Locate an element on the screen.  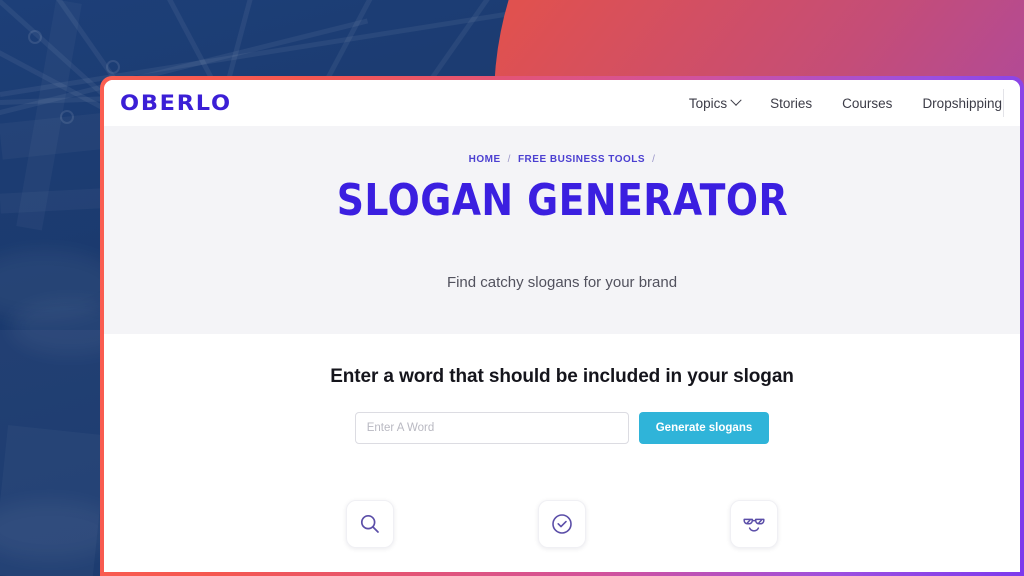
feature-icon-row is located at coordinates (562, 524).